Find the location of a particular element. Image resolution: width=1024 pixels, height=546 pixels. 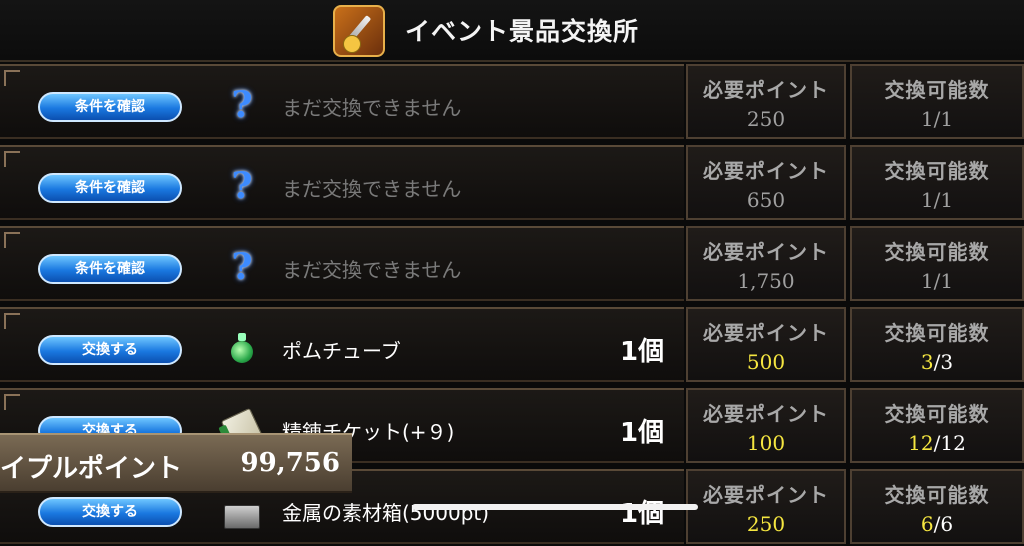

exchange-count-cell: 交換可能数 3/3 is located at coordinates (937, 344).